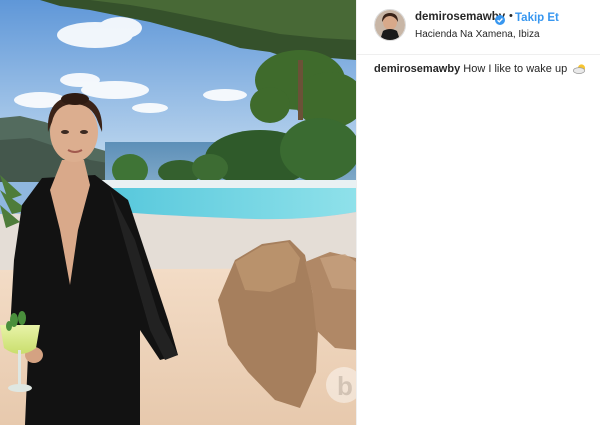 The height and width of the screenshot is (425, 600). What do you see at coordinates (417, 69) in the screenshot?
I see `caption-username: demirosemawby` at bounding box center [417, 69].